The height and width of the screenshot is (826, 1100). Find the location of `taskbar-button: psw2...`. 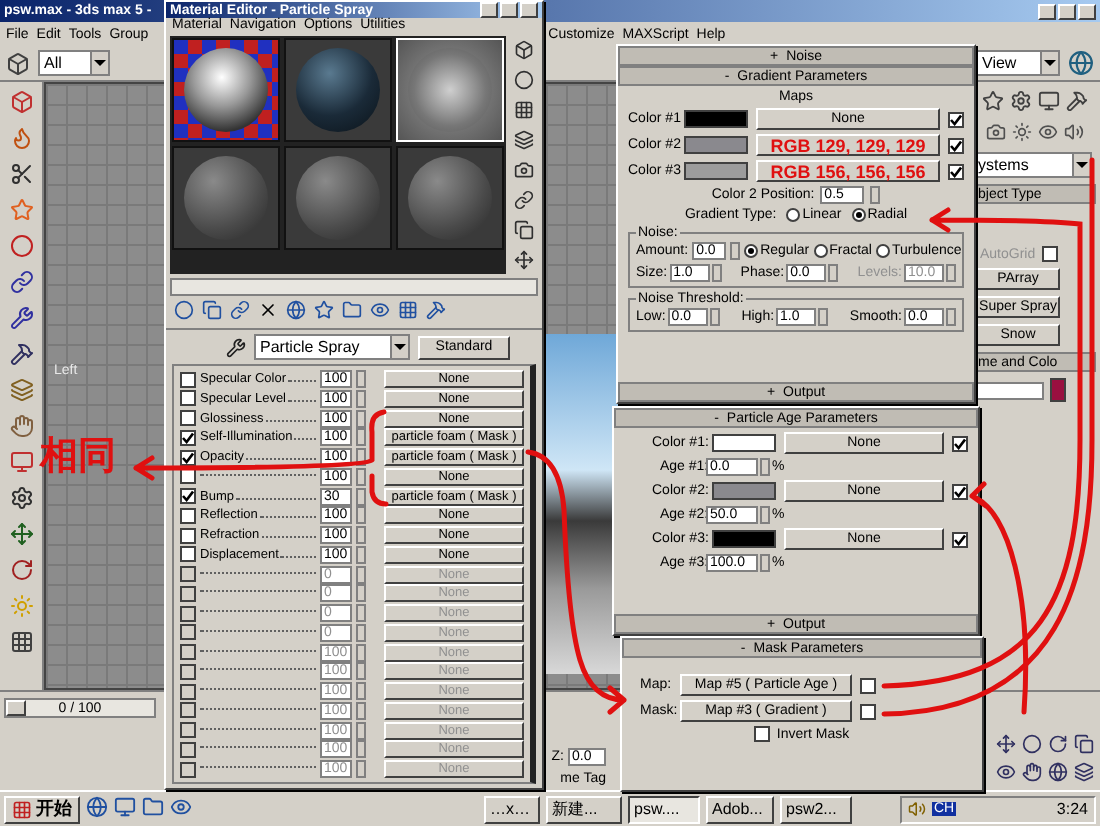

taskbar-button: psw2... is located at coordinates (816, 809).